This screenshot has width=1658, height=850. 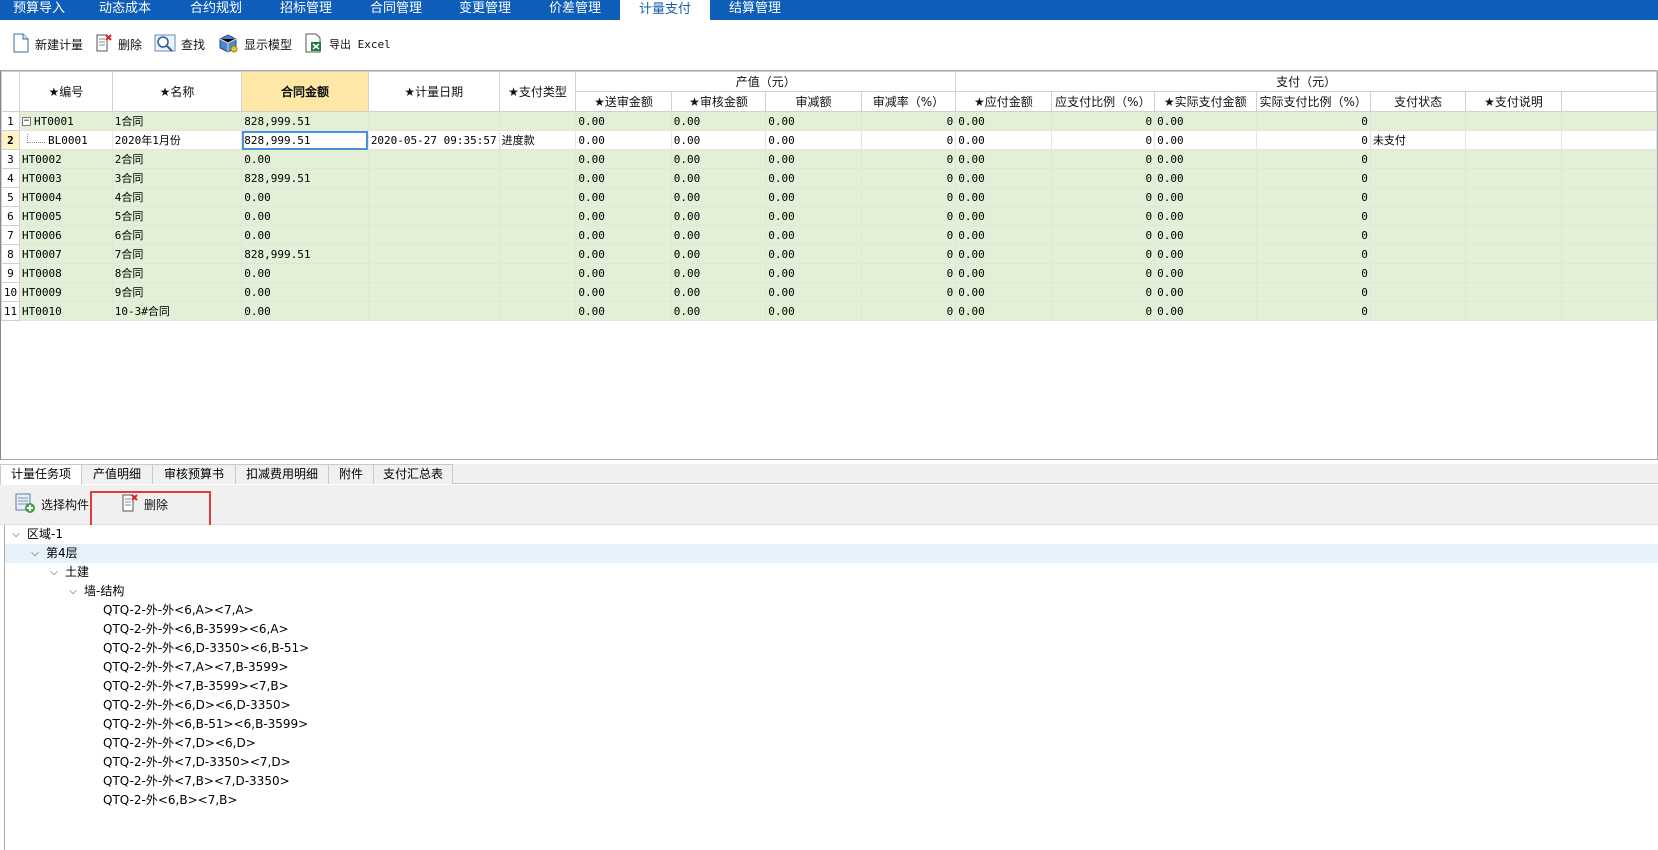 What do you see at coordinates (216, 10) in the screenshot?
I see `menu-item: 合约规划` at bounding box center [216, 10].